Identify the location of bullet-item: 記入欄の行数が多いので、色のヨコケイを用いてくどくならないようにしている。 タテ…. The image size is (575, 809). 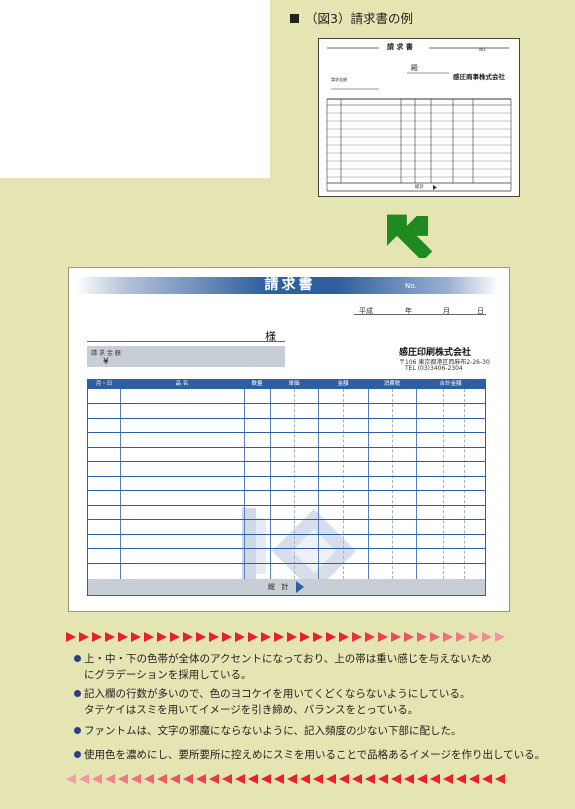
(272, 702).